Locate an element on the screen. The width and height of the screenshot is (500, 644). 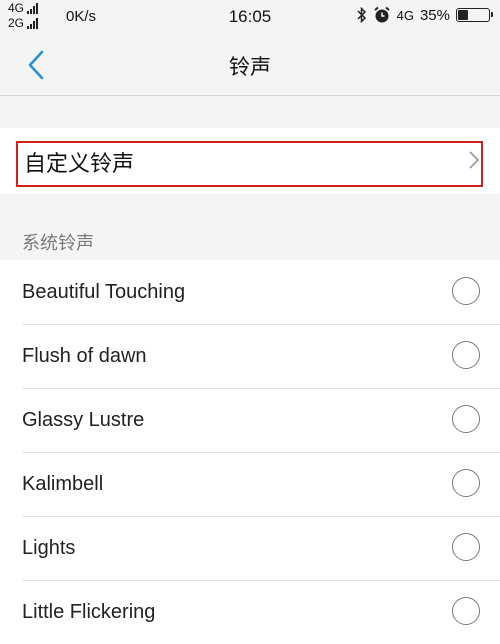
ringtone-name: Glassy Lustre is located at coordinates (83, 420).